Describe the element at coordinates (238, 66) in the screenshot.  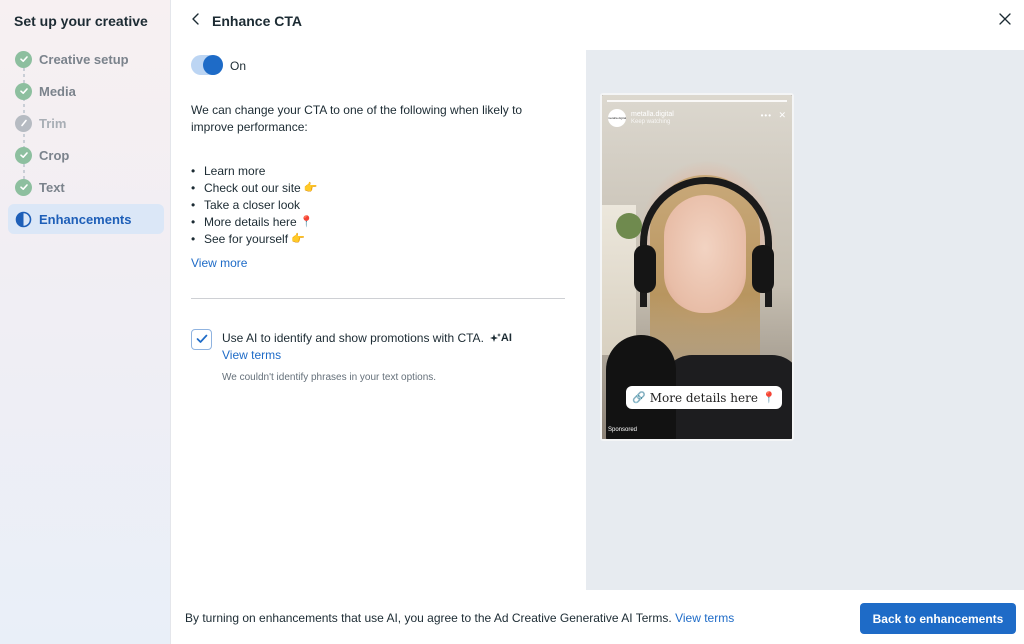
I see `toggle-label: On` at that location.